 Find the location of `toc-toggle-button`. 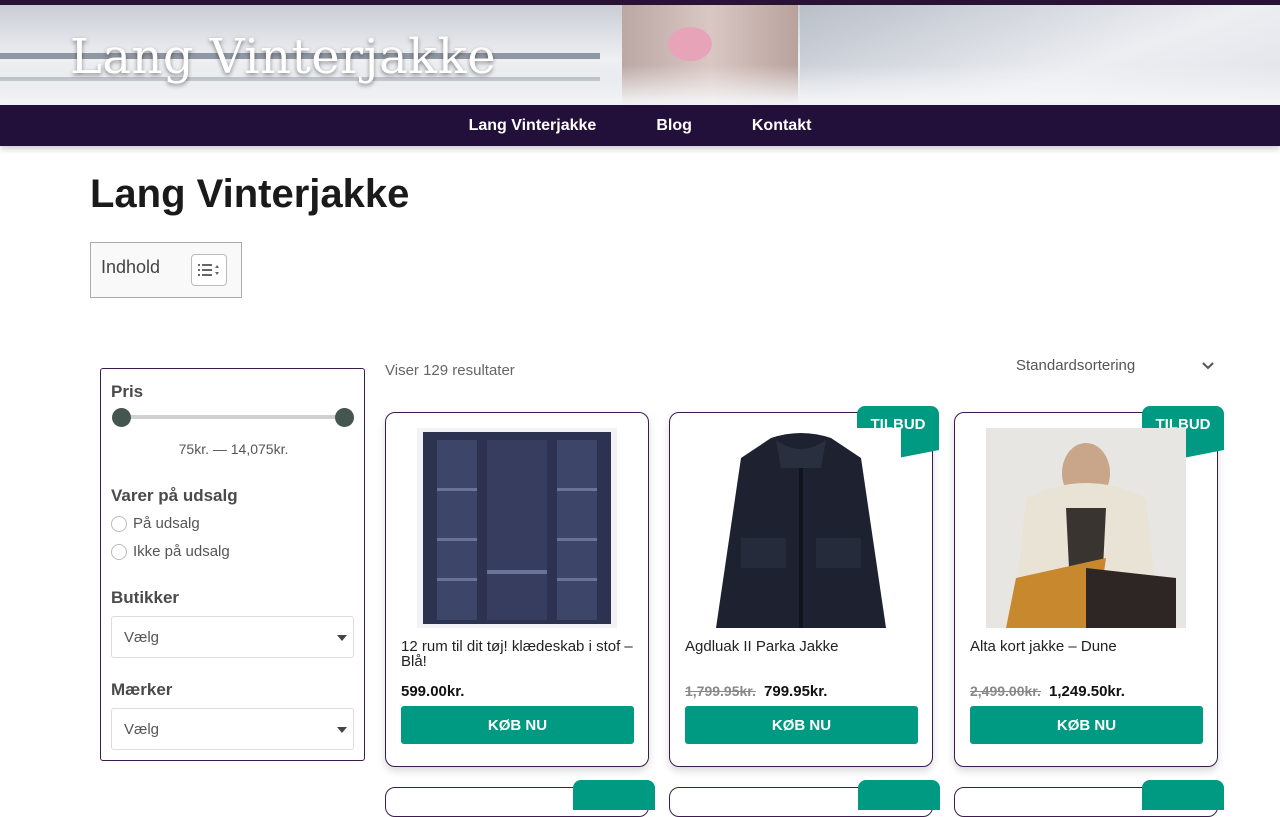

toc-toggle-button is located at coordinates (209, 270).